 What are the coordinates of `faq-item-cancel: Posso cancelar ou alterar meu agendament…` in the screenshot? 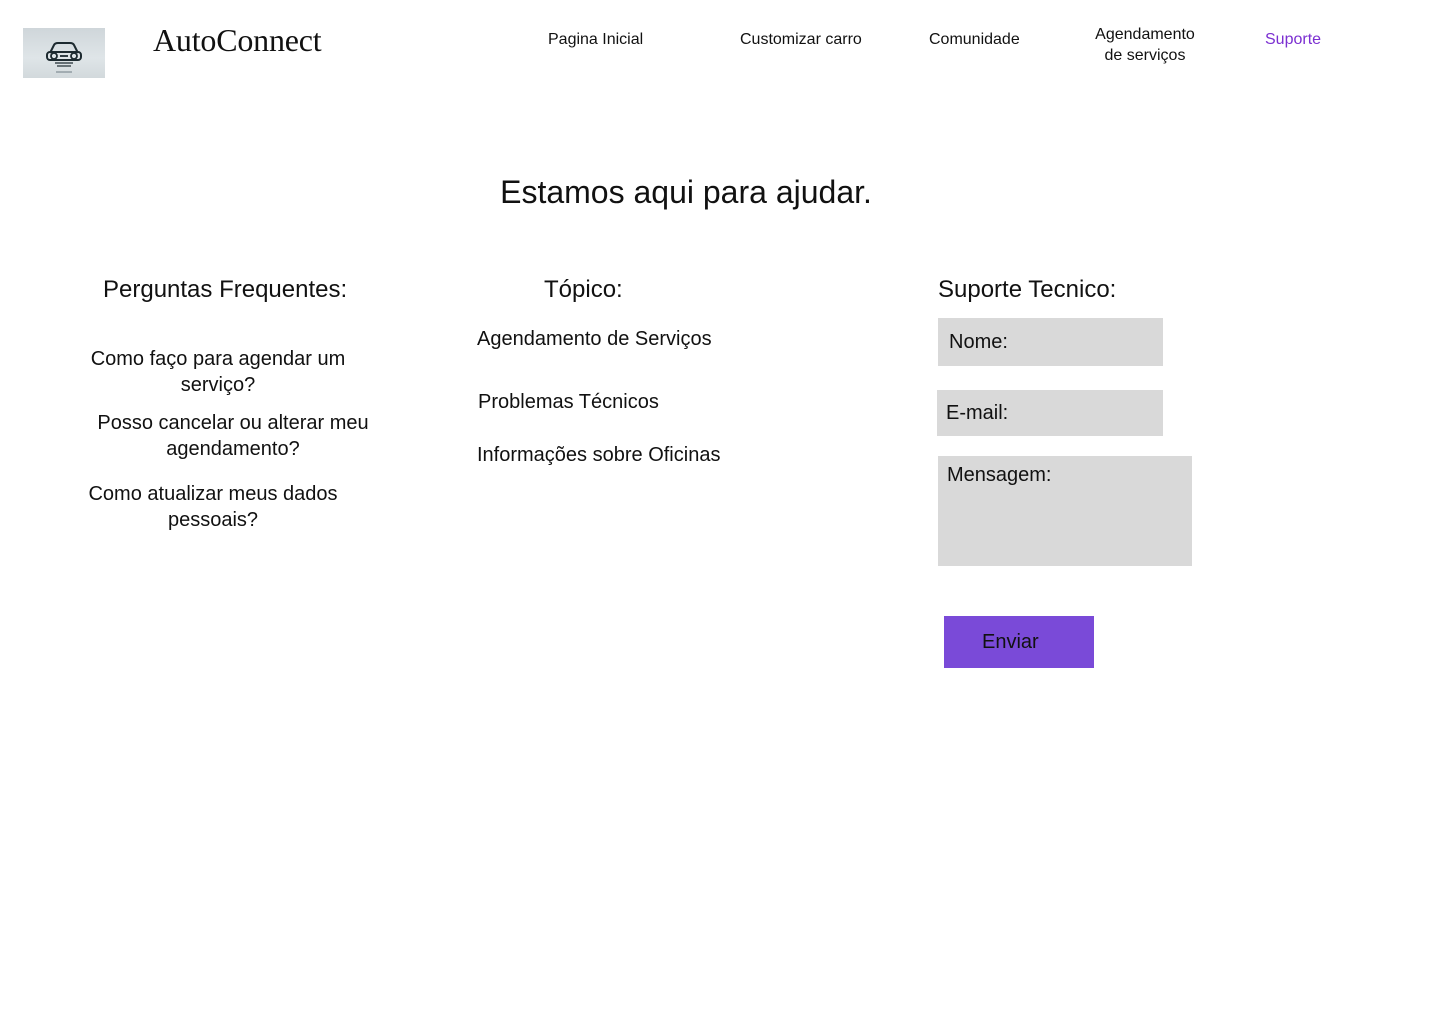 It's located at (233, 436).